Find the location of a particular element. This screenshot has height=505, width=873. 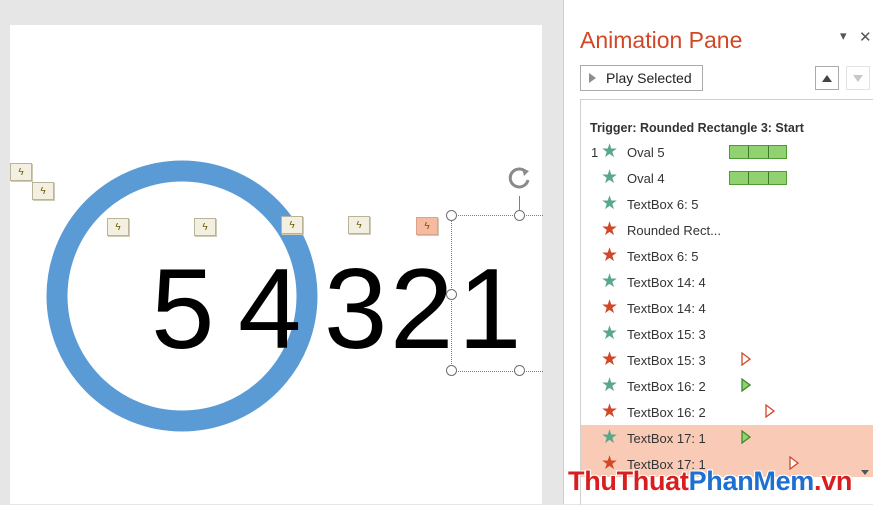

move-up-button is located at coordinates (827, 78).